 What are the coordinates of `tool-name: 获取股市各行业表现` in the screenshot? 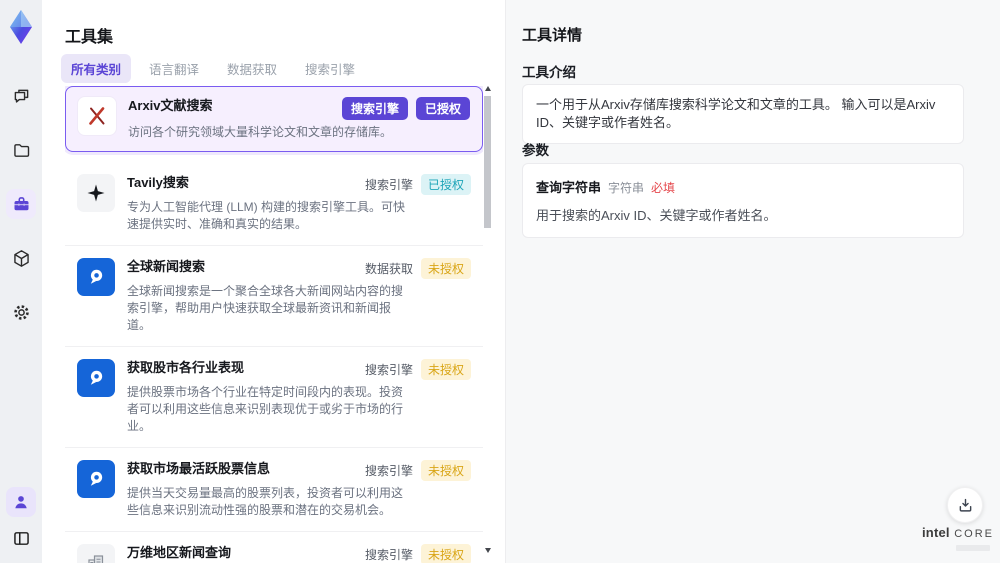 It's located at (186, 367).